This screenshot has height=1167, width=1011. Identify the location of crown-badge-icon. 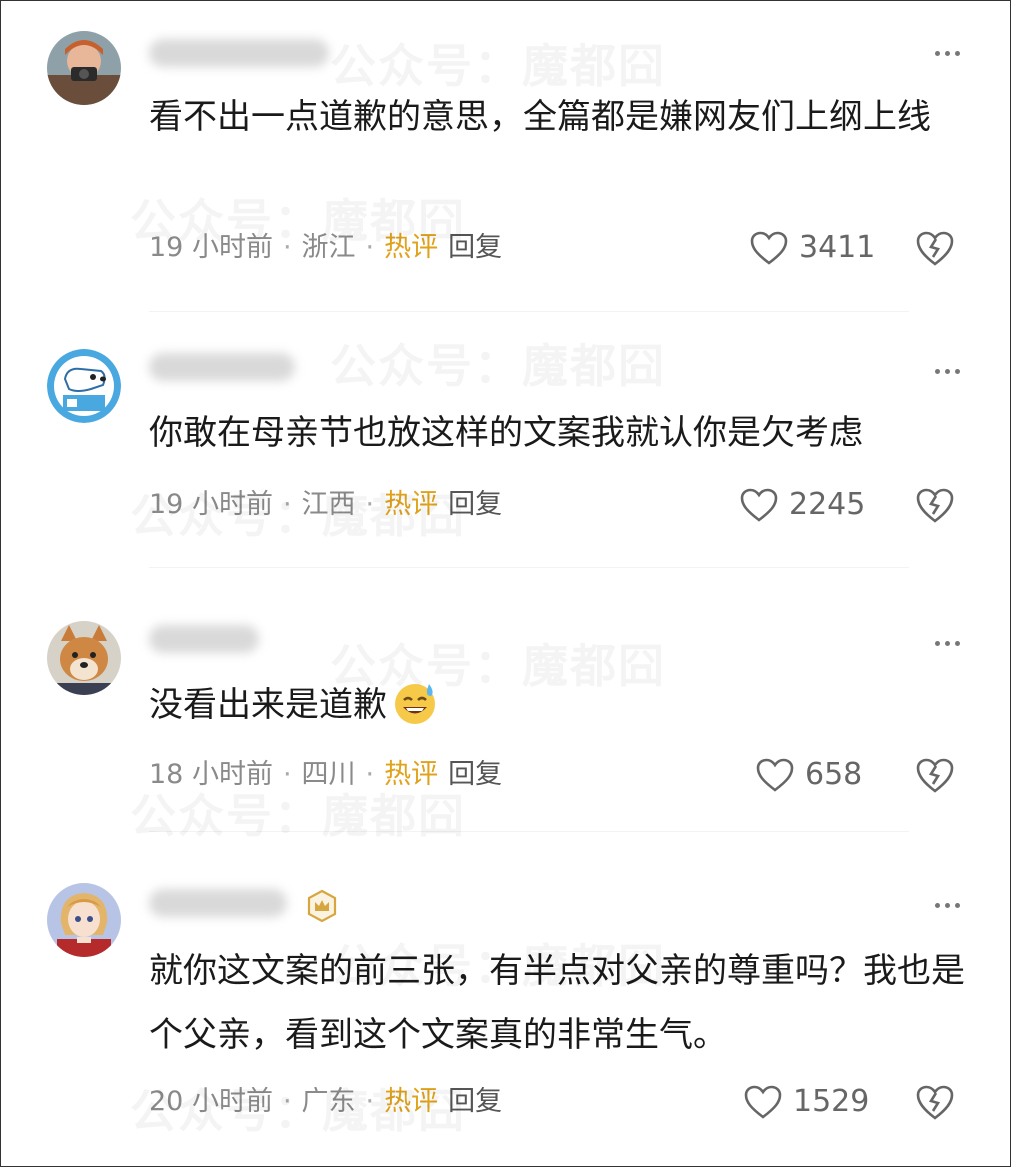
(322, 906).